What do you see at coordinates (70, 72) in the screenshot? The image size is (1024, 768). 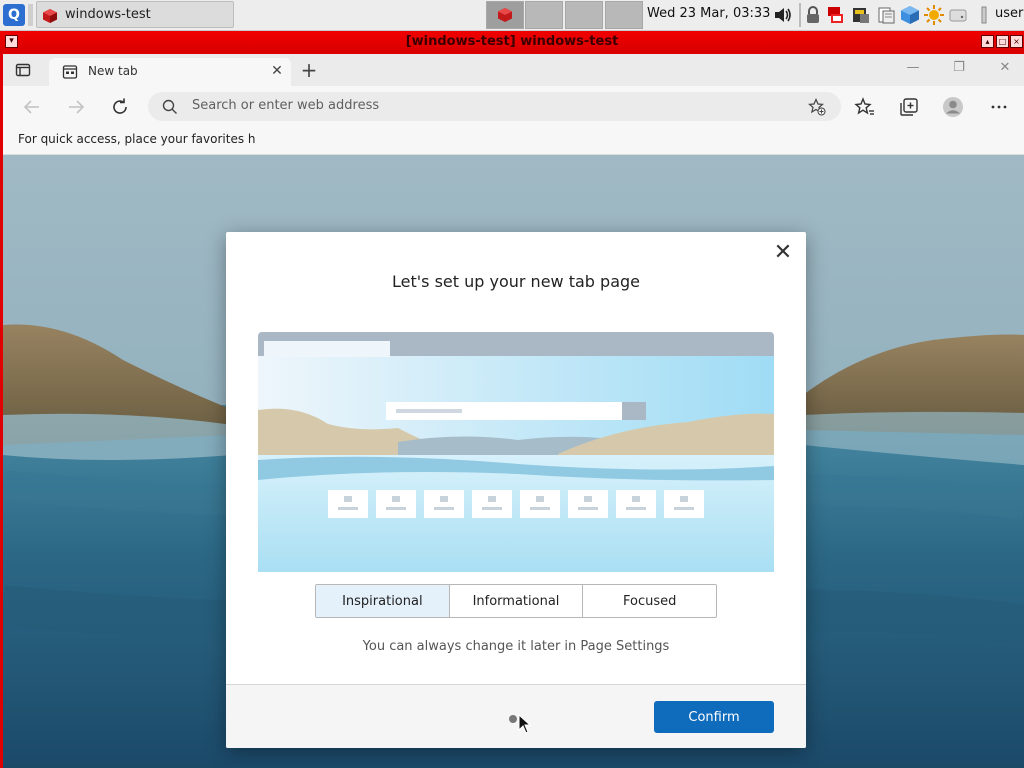 I see `new-tab-page-icon` at bounding box center [70, 72].